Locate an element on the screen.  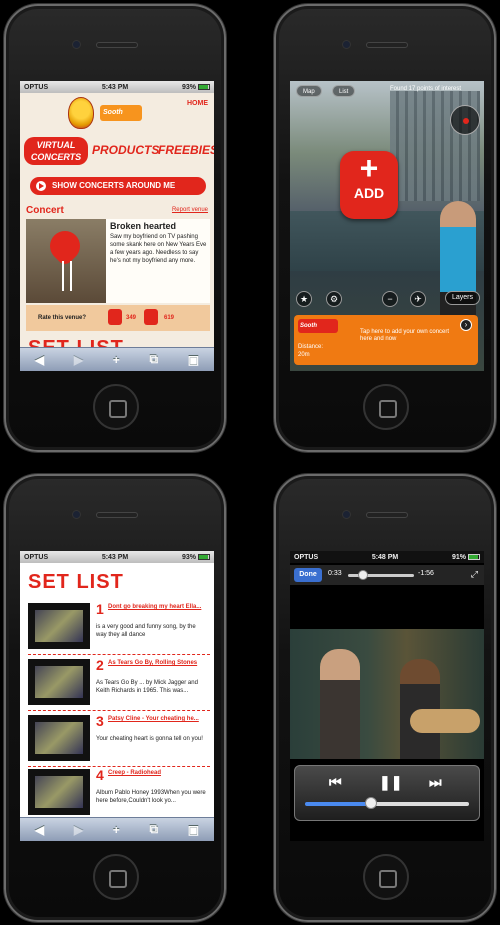
video-frame is located at coordinates (387, 694).